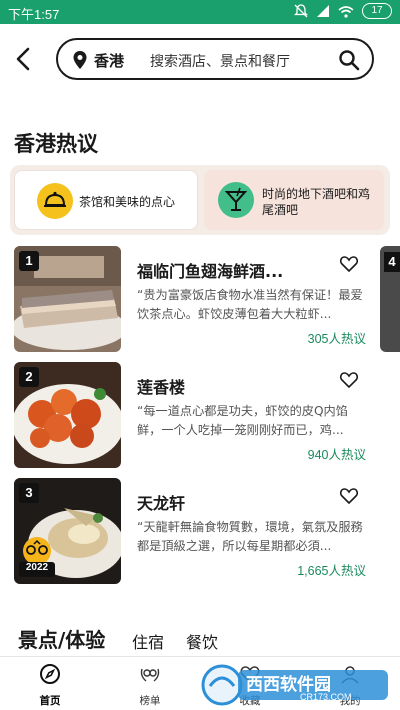  Describe the element at coordinates (337, 337) in the screenshot. I see `mention-count: 305人热议` at that location.